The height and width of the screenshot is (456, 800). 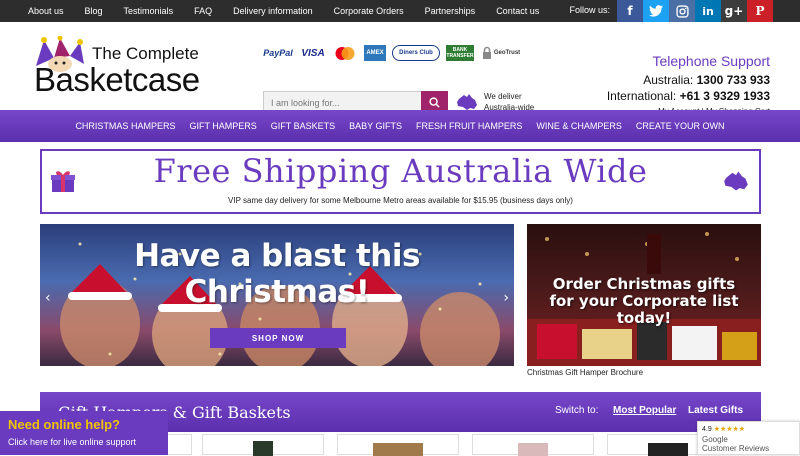 What do you see at coordinates (715, 410) in the screenshot?
I see `latest-gifts-tab: Latest Gifts` at bounding box center [715, 410].